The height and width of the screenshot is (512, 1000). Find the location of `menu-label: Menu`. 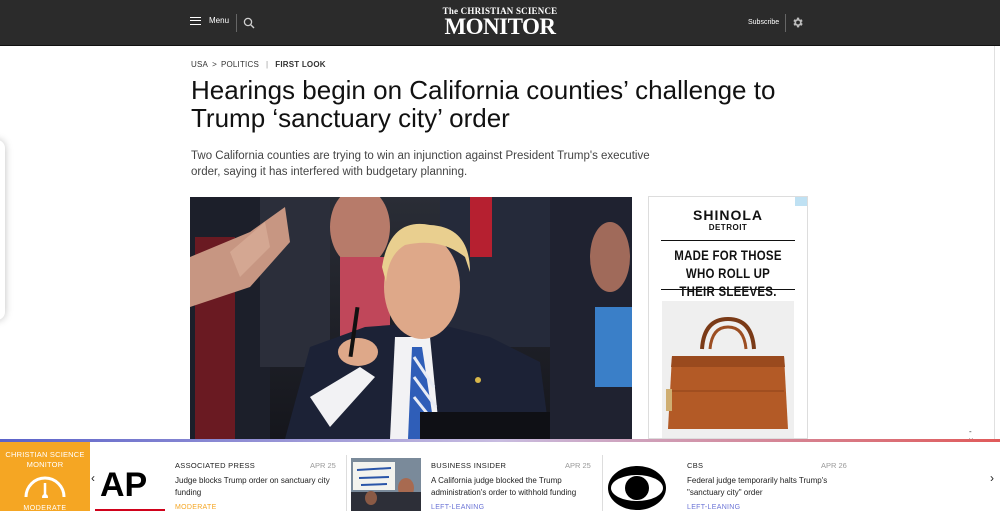

menu-label: Menu is located at coordinates (219, 20).